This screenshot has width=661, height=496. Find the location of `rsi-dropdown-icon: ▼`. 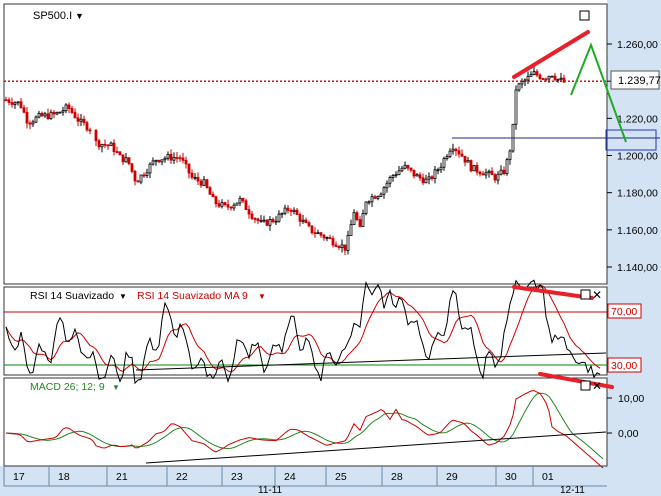

rsi-dropdown-icon: ▼ is located at coordinates (123, 296).